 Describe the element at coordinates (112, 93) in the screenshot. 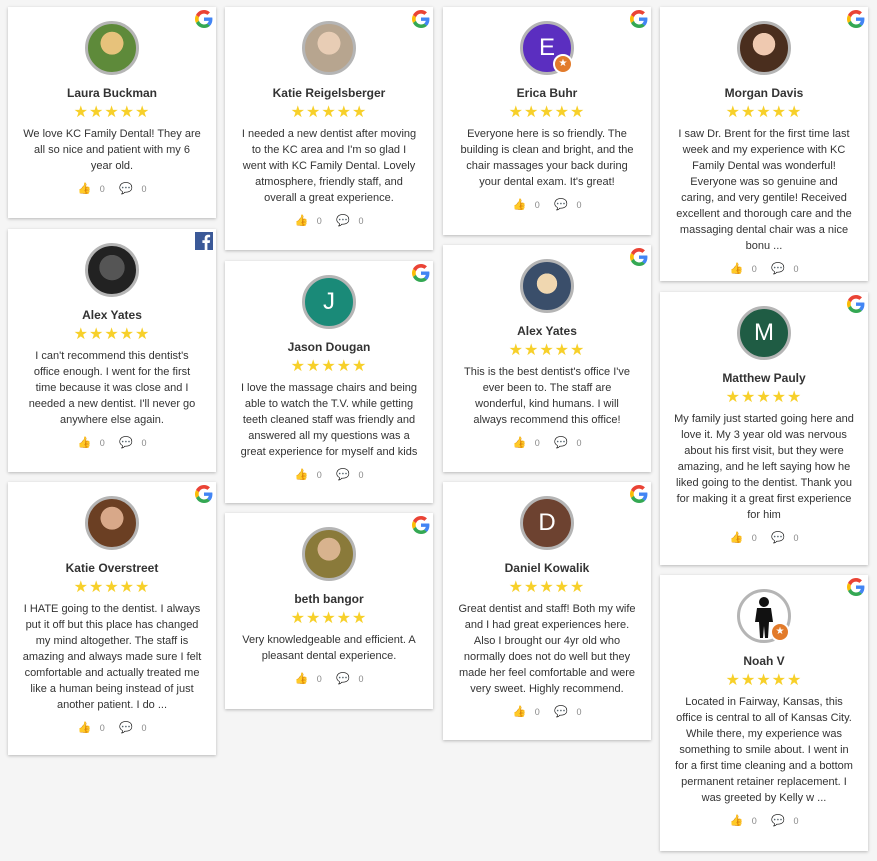

I see `reviewer-name: Laura Buckman` at that location.